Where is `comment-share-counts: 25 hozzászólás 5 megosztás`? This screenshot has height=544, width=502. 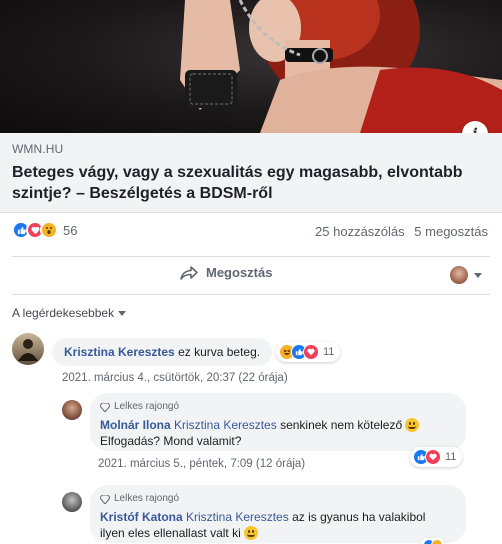
comment-share-counts: 25 hozzászólás 5 megosztás is located at coordinates (401, 231).